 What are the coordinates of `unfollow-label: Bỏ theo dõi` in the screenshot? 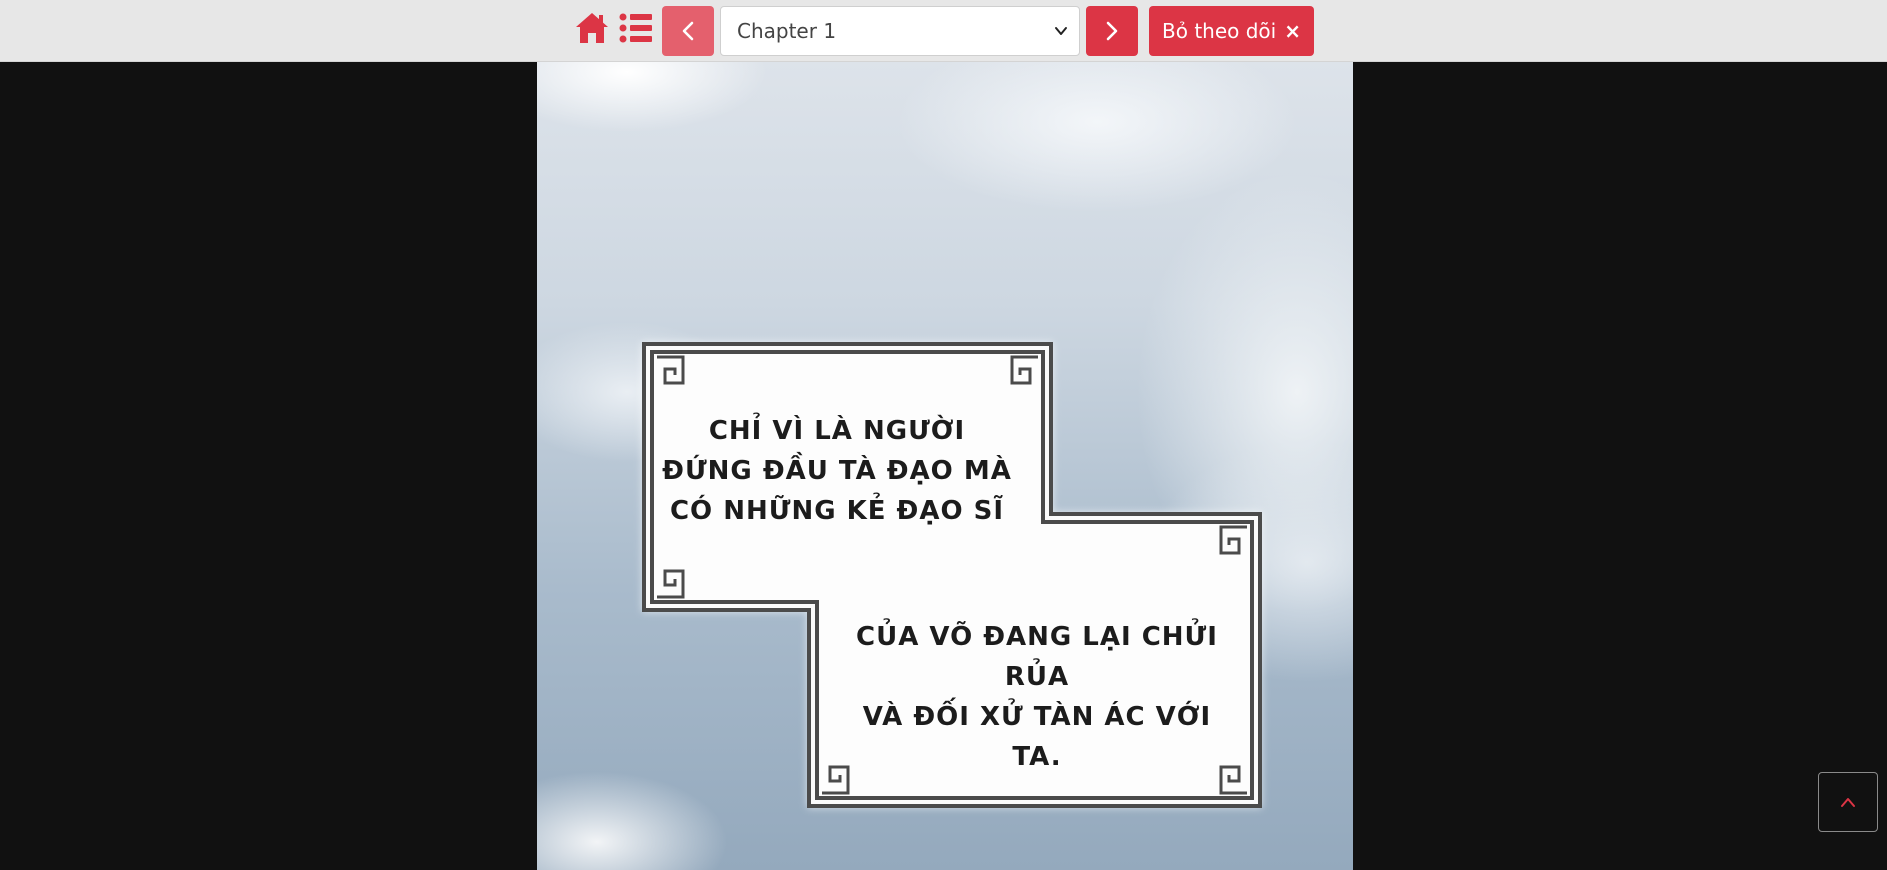 It's located at (1219, 31).